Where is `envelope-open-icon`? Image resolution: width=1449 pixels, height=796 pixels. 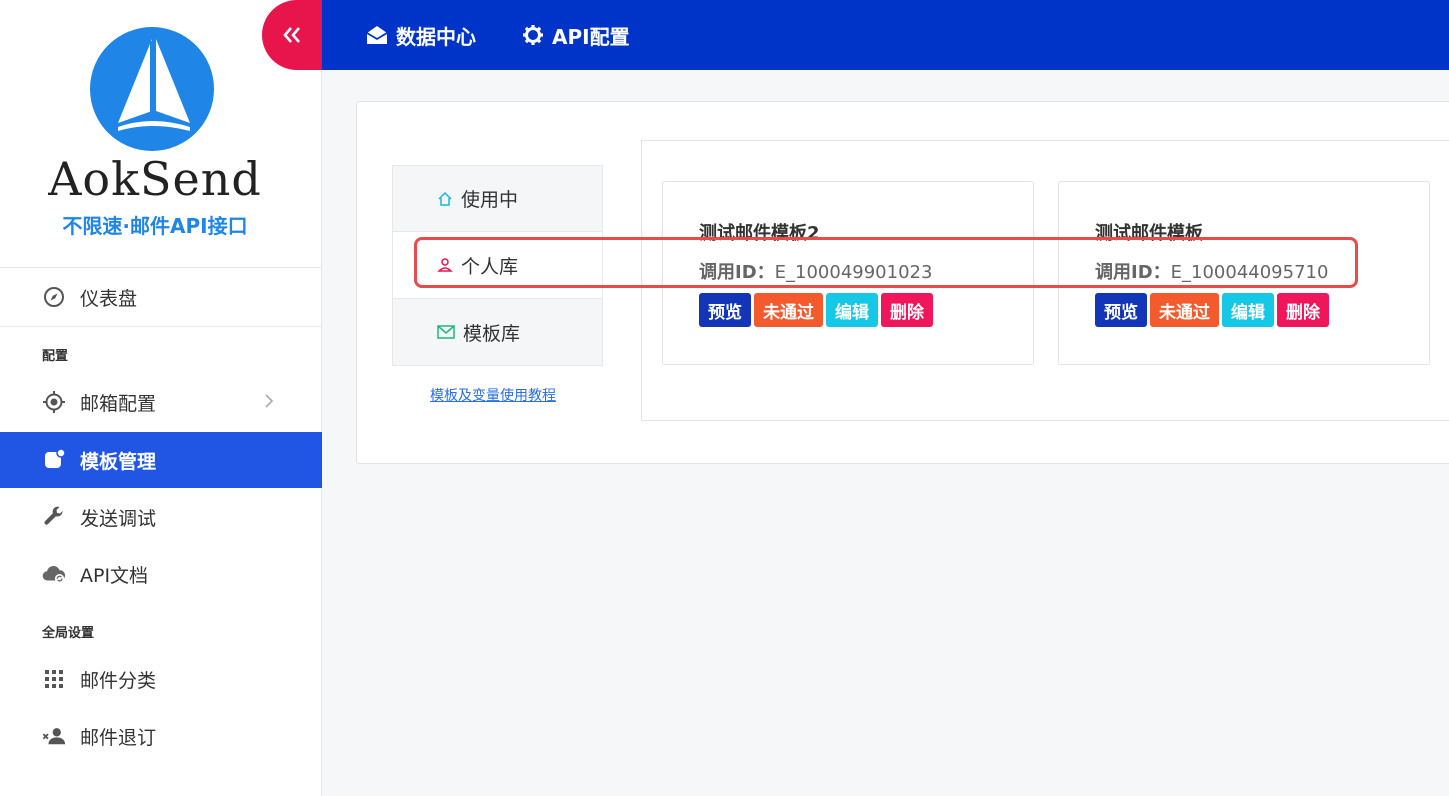
envelope-open-icon is located at coordinates (377, 35).